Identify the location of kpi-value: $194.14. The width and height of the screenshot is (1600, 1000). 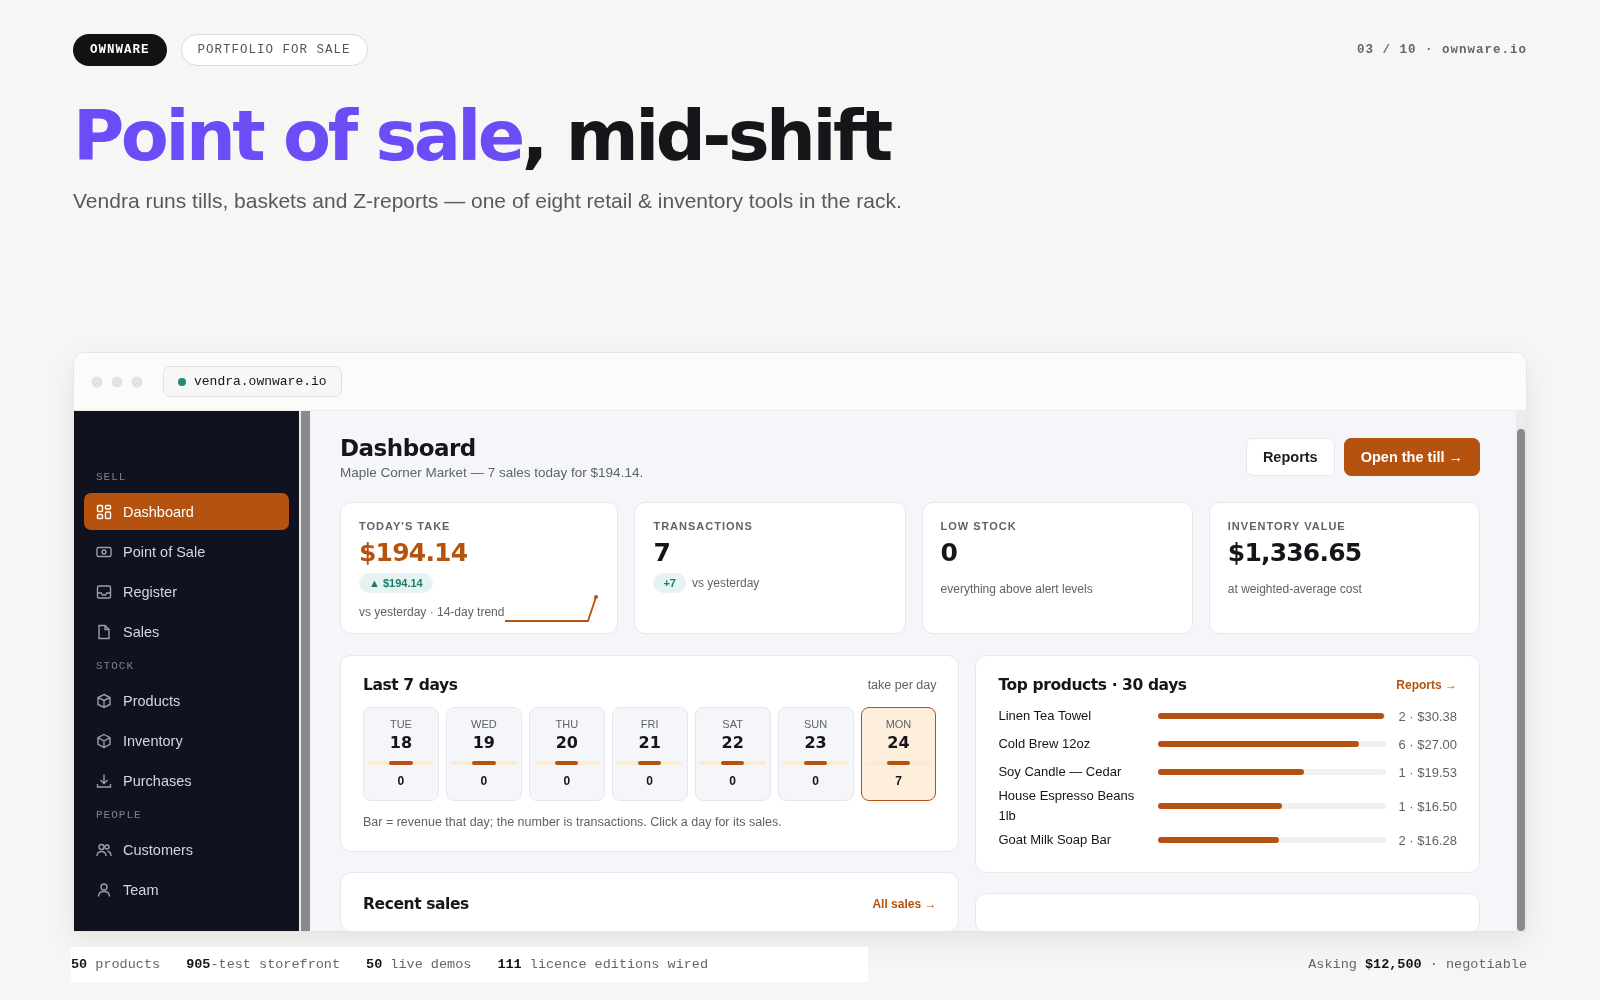
(414, 552).